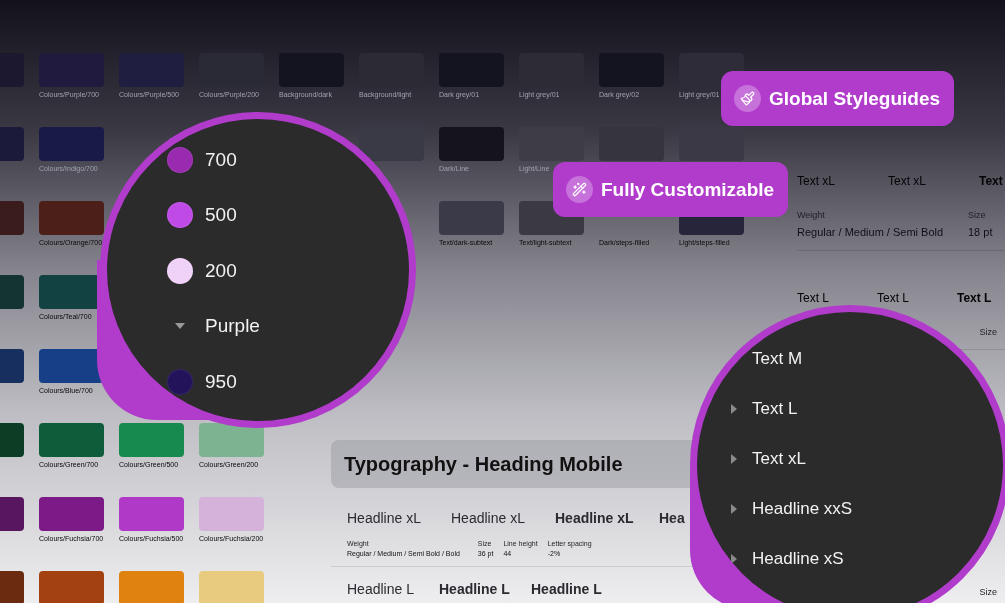 The image size is (1005, 603). Describe the element at coordinates (579, 189) in the screenshot. I see `magic-wand-icon` at that location.